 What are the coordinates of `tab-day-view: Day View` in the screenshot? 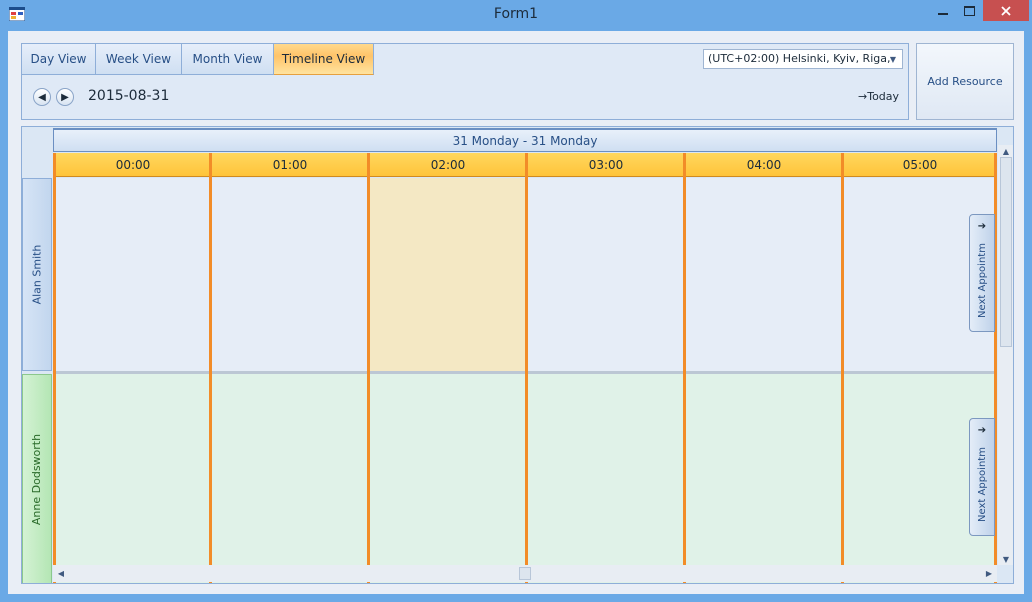 It's located at (59, 59).